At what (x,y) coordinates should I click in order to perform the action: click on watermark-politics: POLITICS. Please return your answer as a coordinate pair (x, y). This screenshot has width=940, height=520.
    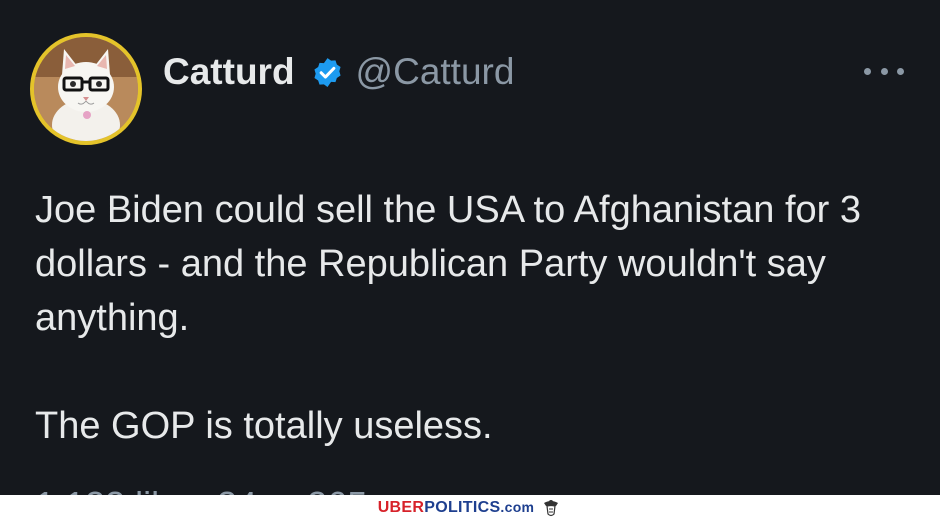
    Looking at the image, I should click on (462, 507).